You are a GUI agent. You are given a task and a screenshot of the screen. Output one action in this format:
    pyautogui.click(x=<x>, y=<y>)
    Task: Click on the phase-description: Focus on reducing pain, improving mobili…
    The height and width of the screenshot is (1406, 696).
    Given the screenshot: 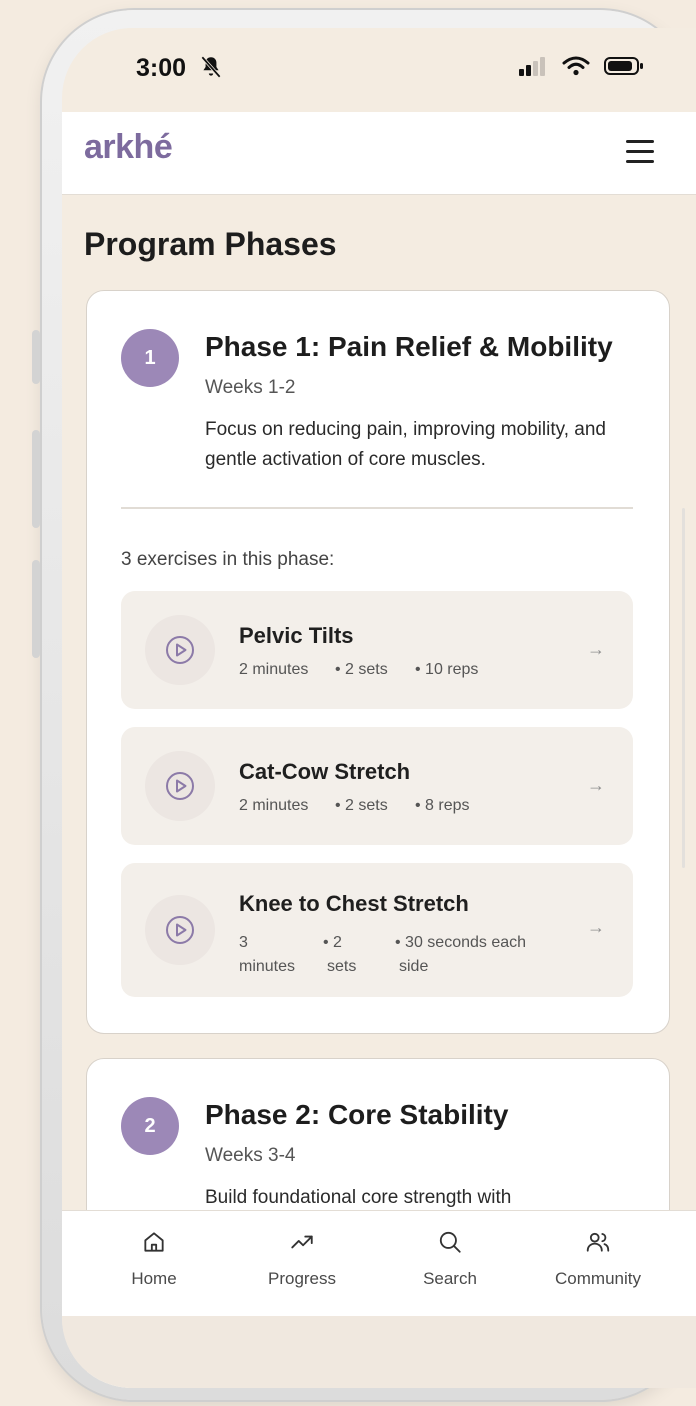 What is the action you would take?
    pyautogui.click(x=405, y=444)
    